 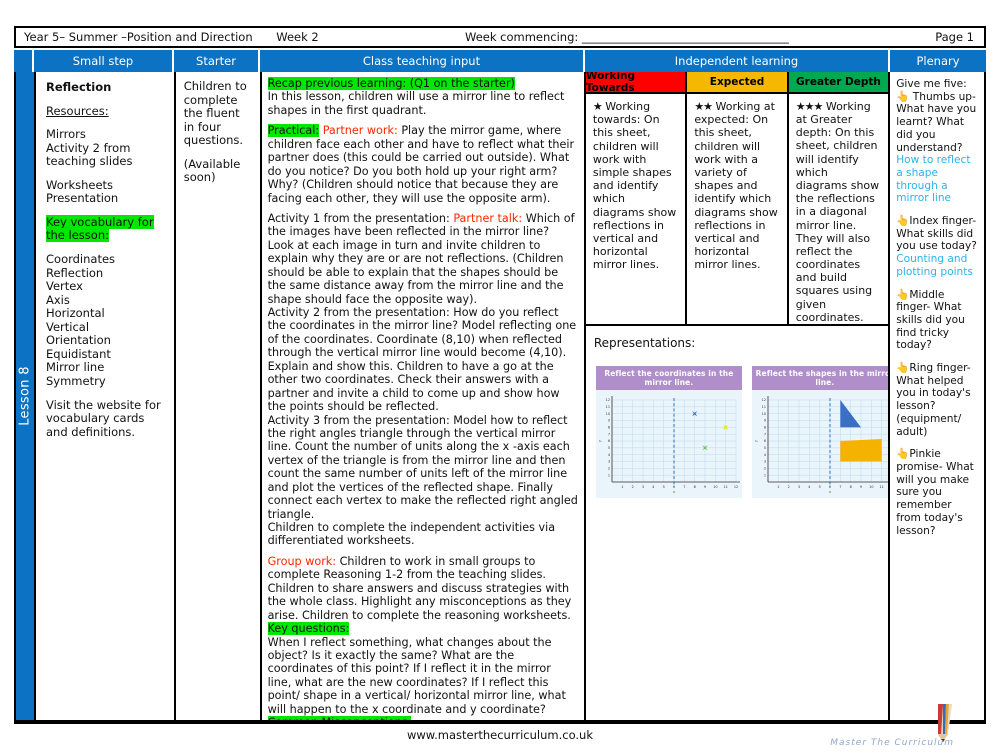 I want to click on practical-label: Practical:, so click(x=293, y=131).